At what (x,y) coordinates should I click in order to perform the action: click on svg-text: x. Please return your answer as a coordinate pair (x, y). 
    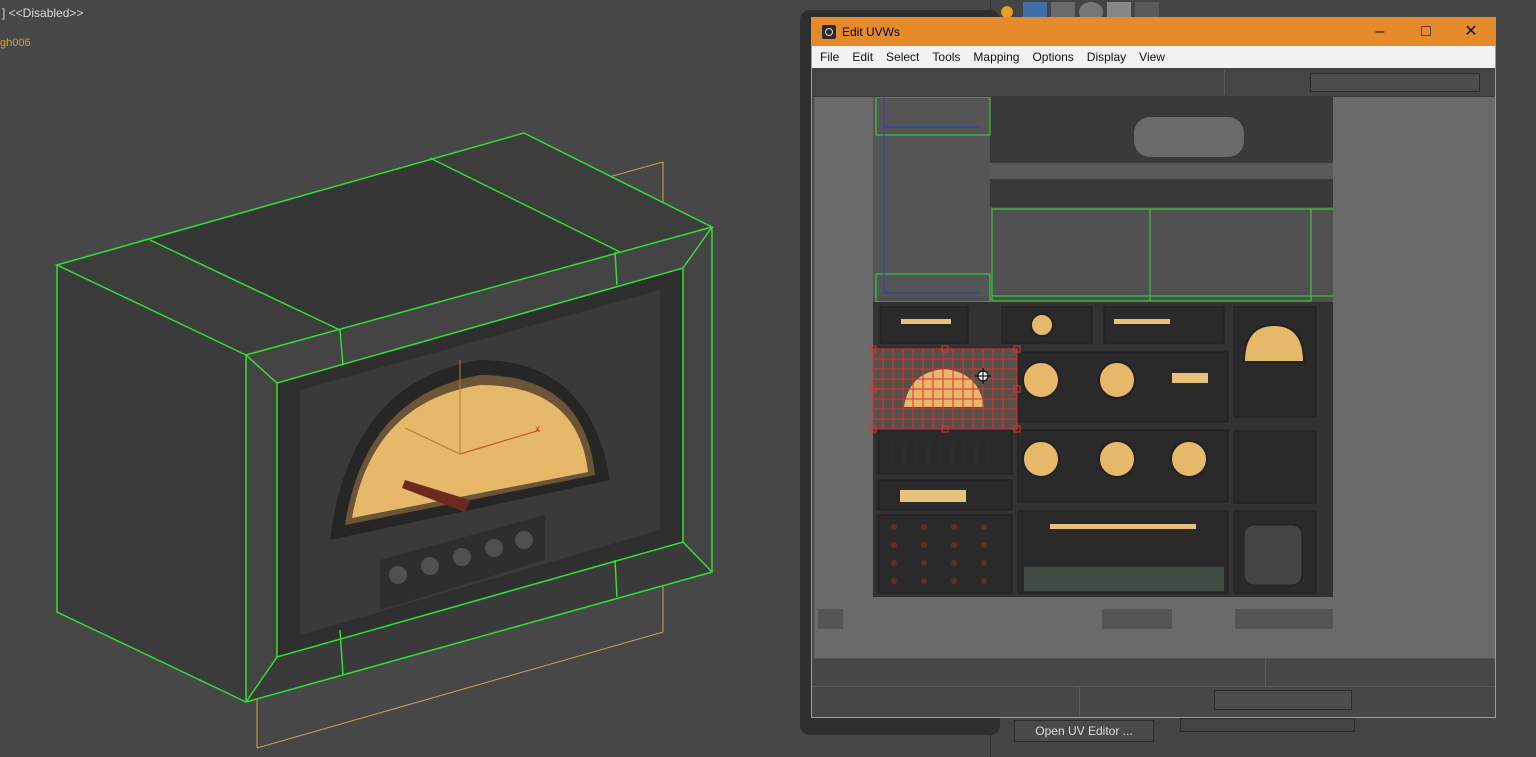
    Looking at the image, I should click on (537, 429).